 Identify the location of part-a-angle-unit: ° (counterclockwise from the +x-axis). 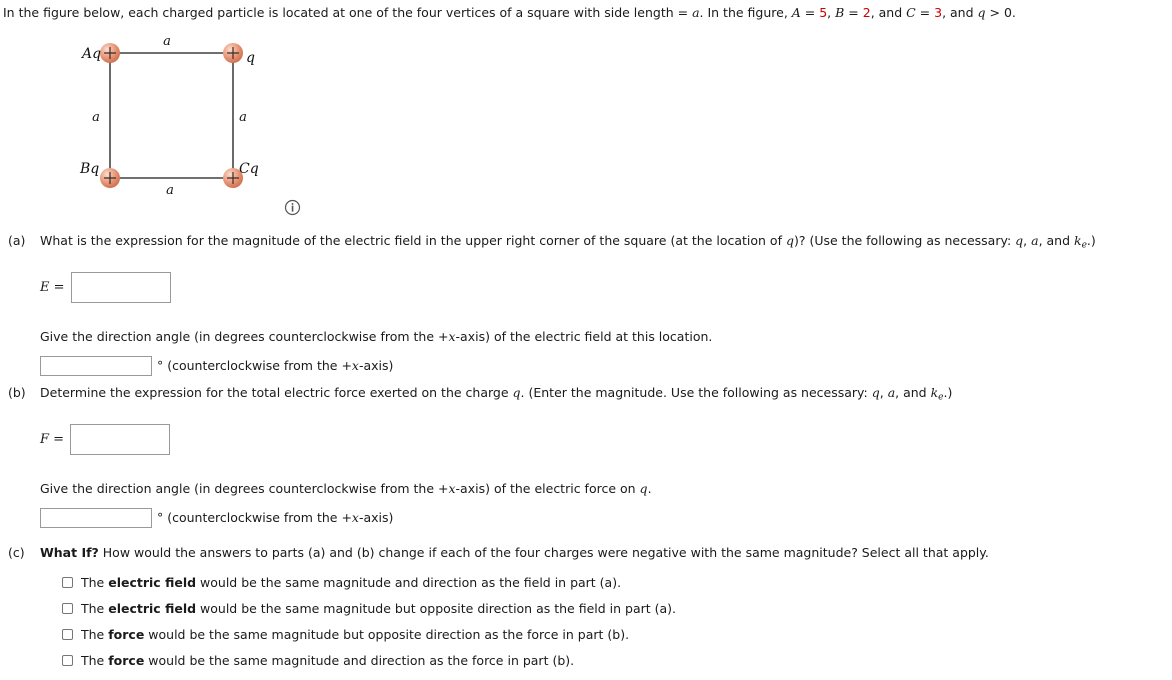
(275, 365).